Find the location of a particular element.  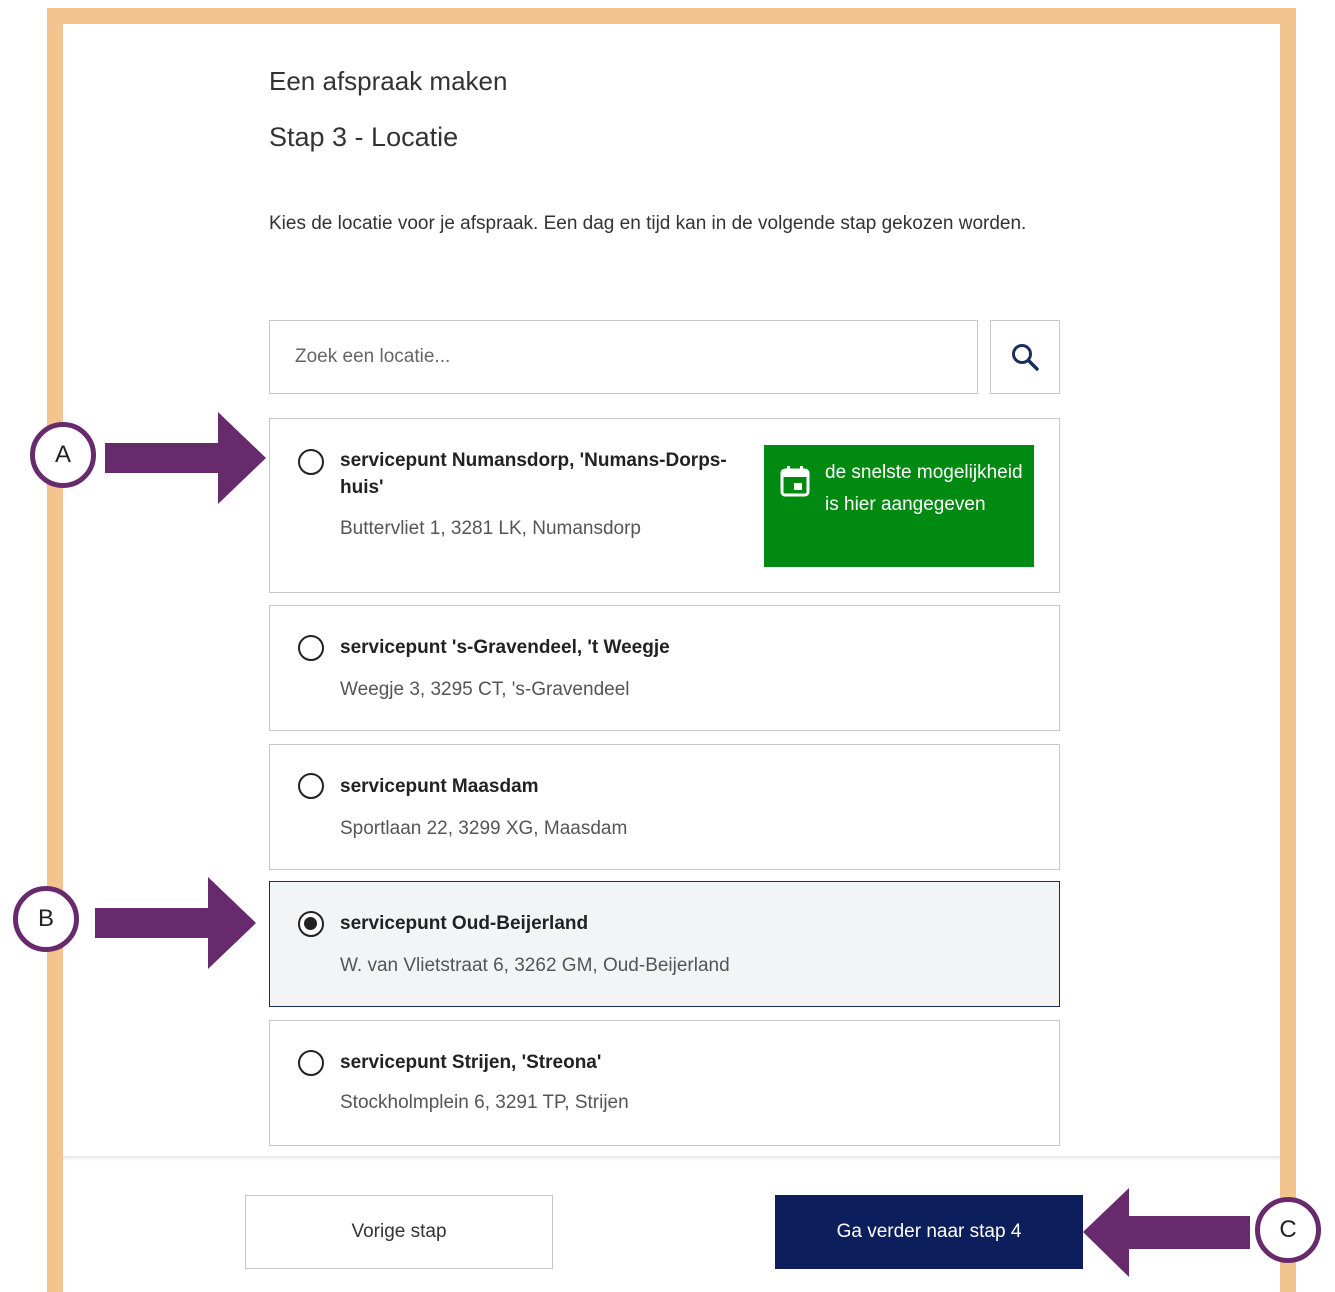

page-title: Een afspraak maken is located at coordinates (388, 81).